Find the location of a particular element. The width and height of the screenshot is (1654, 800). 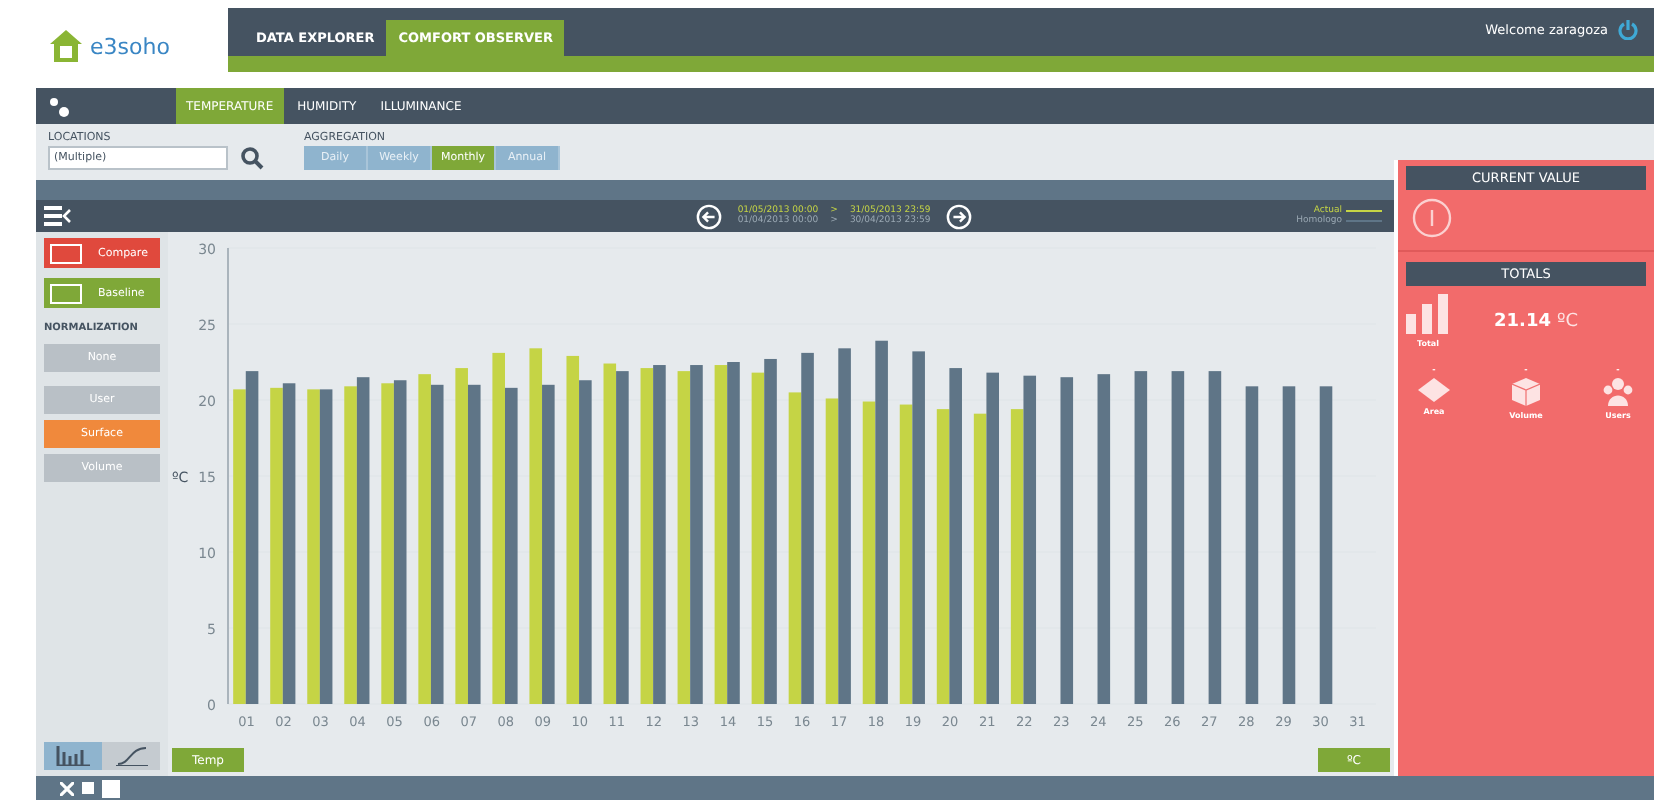

line-chart-button is located at coordinates (131, 756).